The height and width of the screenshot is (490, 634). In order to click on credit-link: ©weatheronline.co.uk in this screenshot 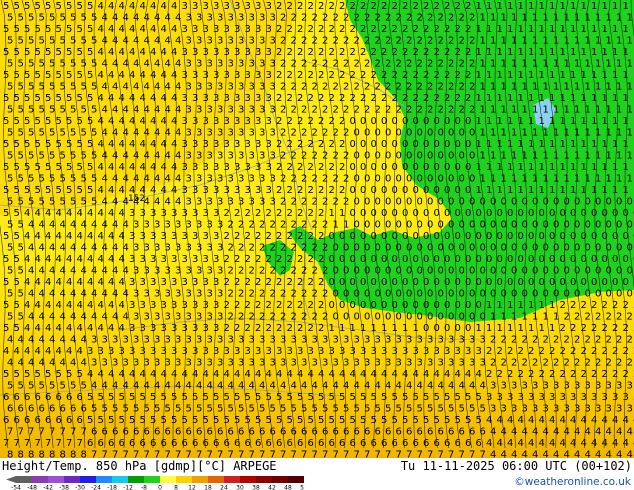, I will do `click(572, 482)`.